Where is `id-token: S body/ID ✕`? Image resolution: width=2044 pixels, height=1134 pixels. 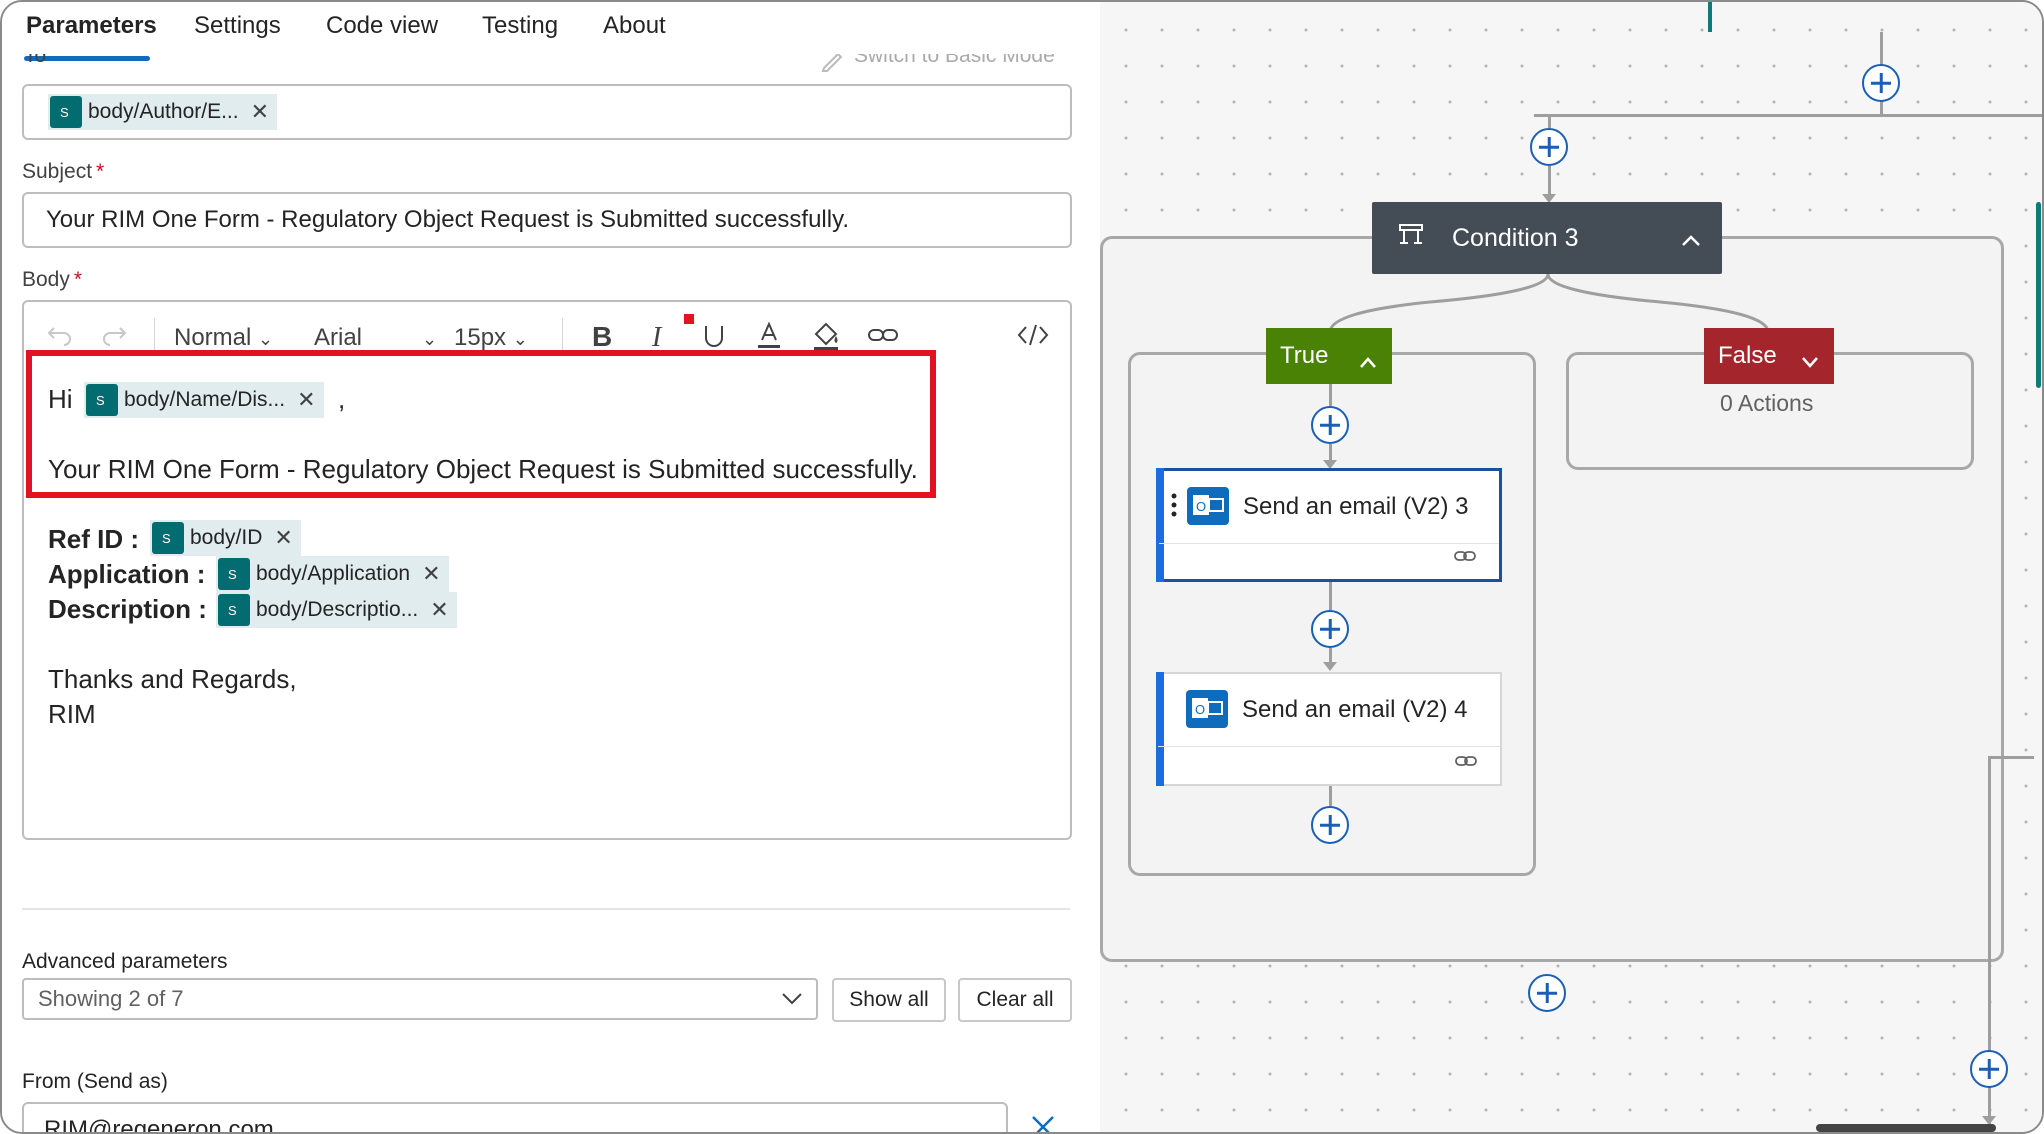 id-token: S body/ID ✕ is located at coordinates (225, 538).